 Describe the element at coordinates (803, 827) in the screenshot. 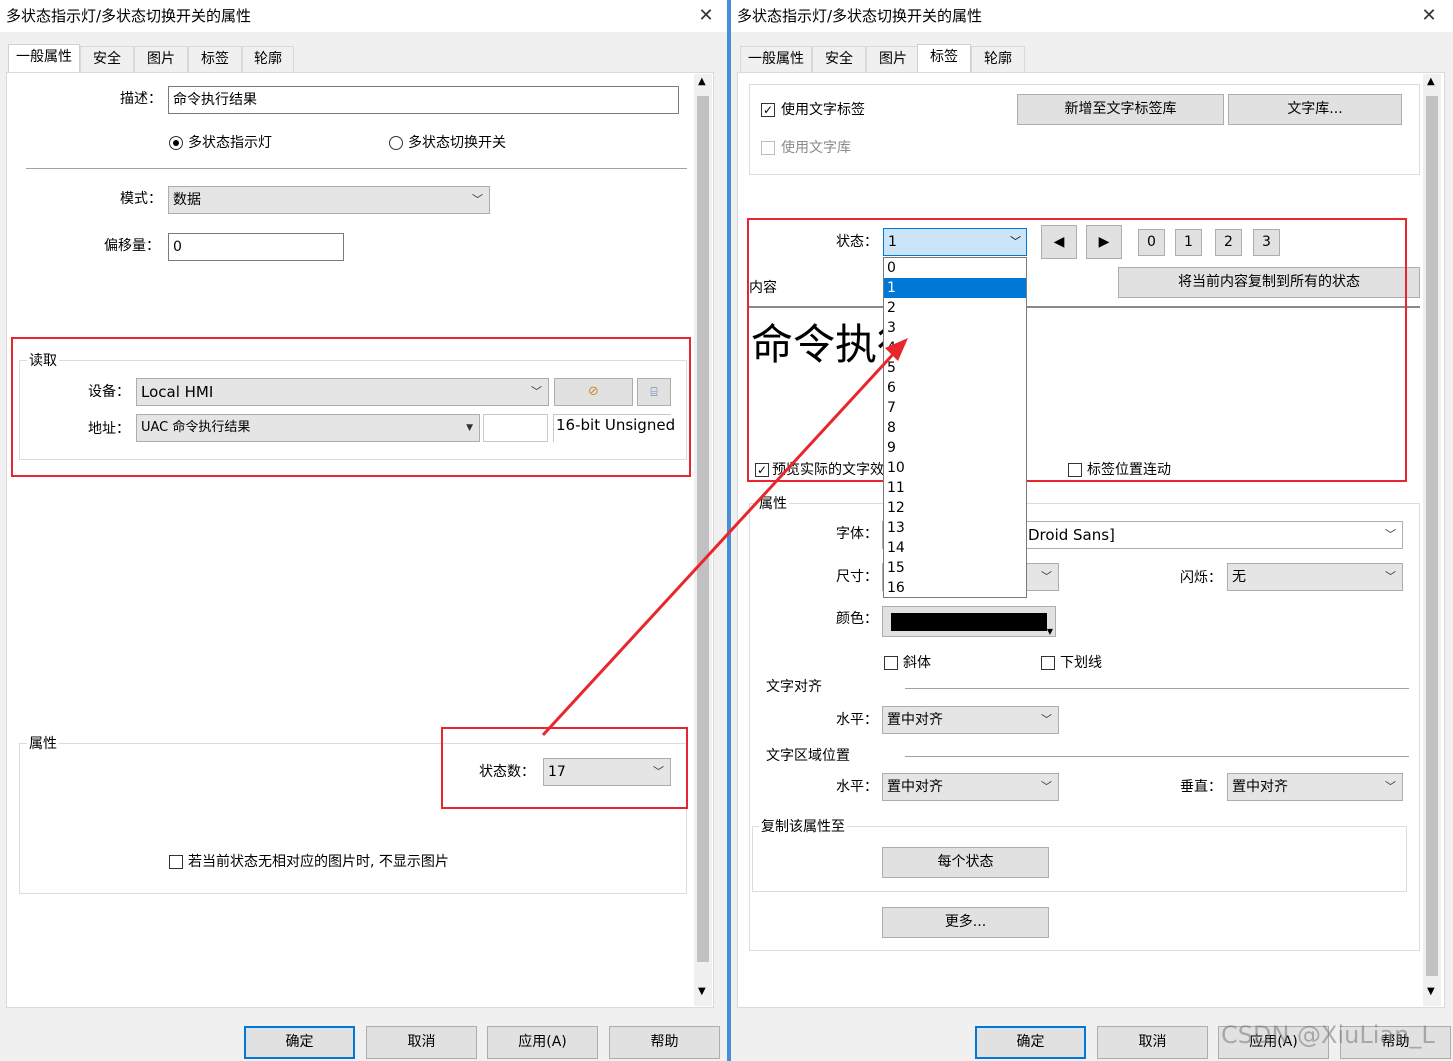

I see `copy-attr-group-title: 复制该属性至` at that location.